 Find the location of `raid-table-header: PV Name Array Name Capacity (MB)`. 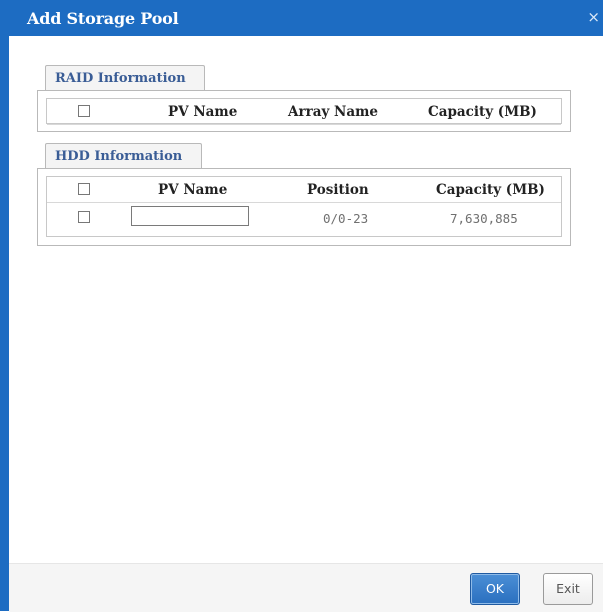

raid-table-header: PV Name Array Name Capacity (MB) is located at coordinates (304, 112).